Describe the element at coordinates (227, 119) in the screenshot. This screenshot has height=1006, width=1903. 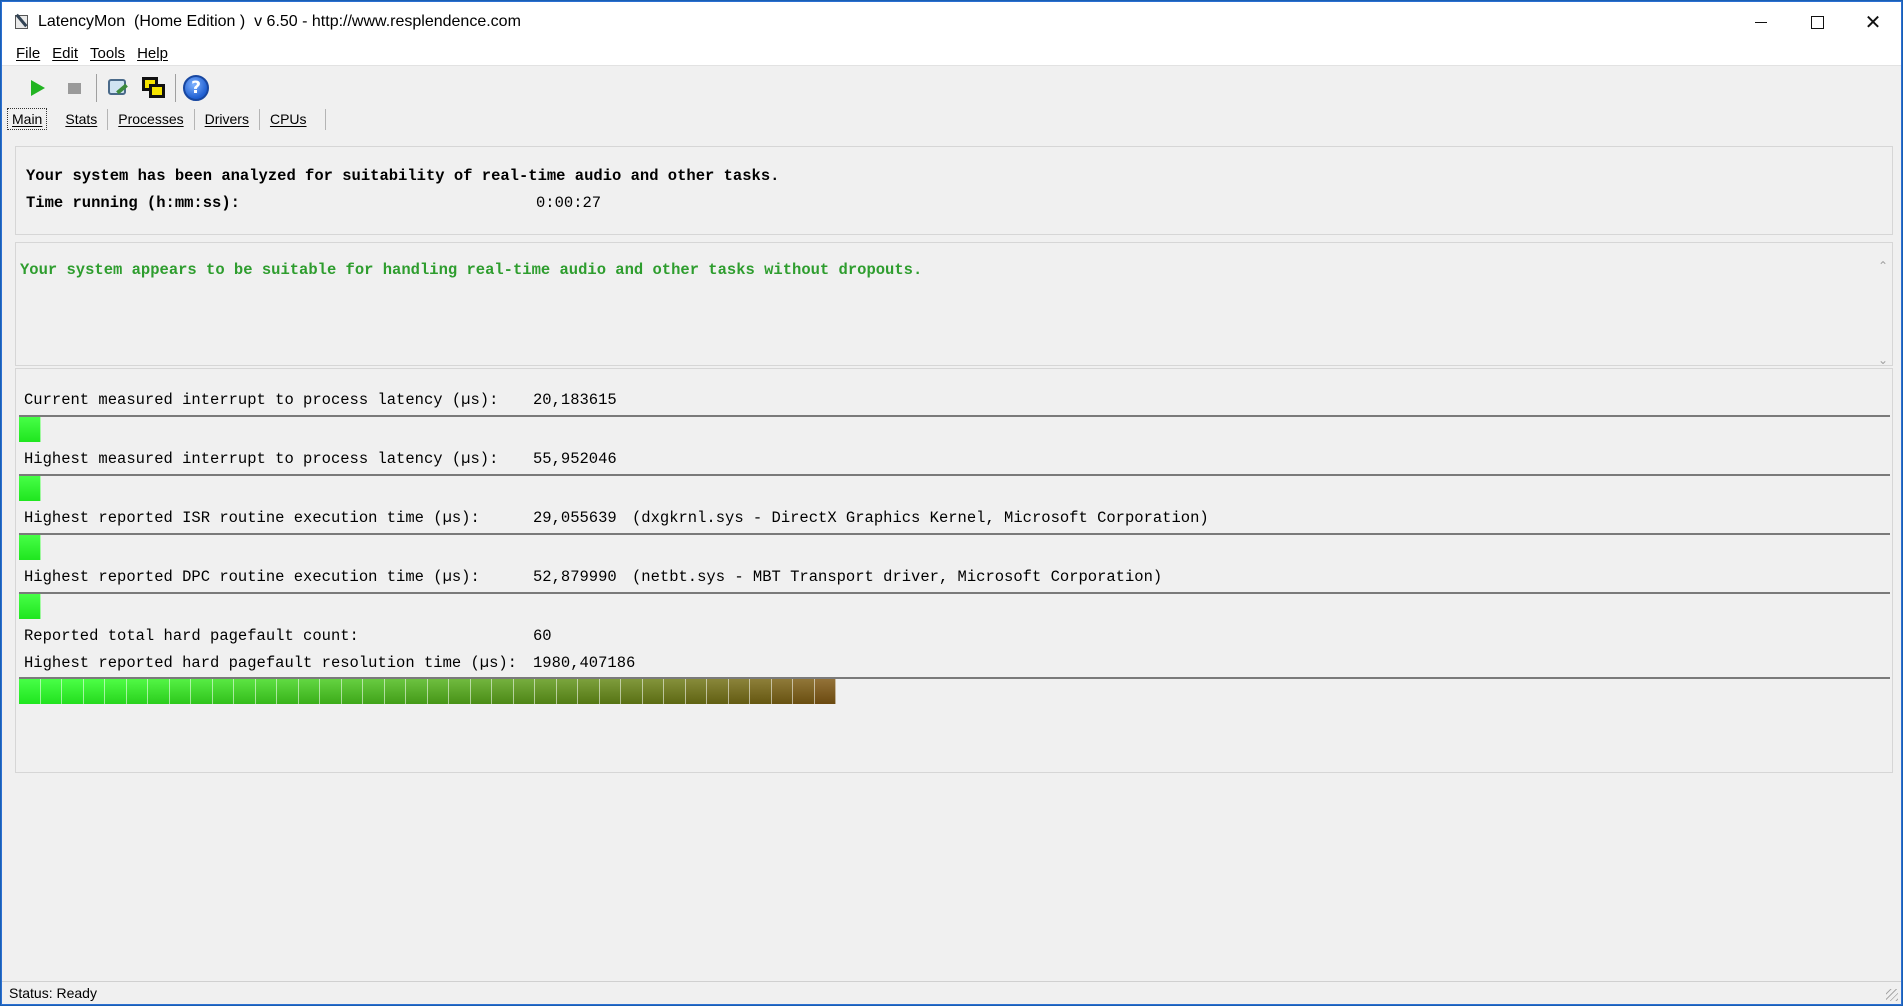
I see `tab-drivers: Drivers` at that location.